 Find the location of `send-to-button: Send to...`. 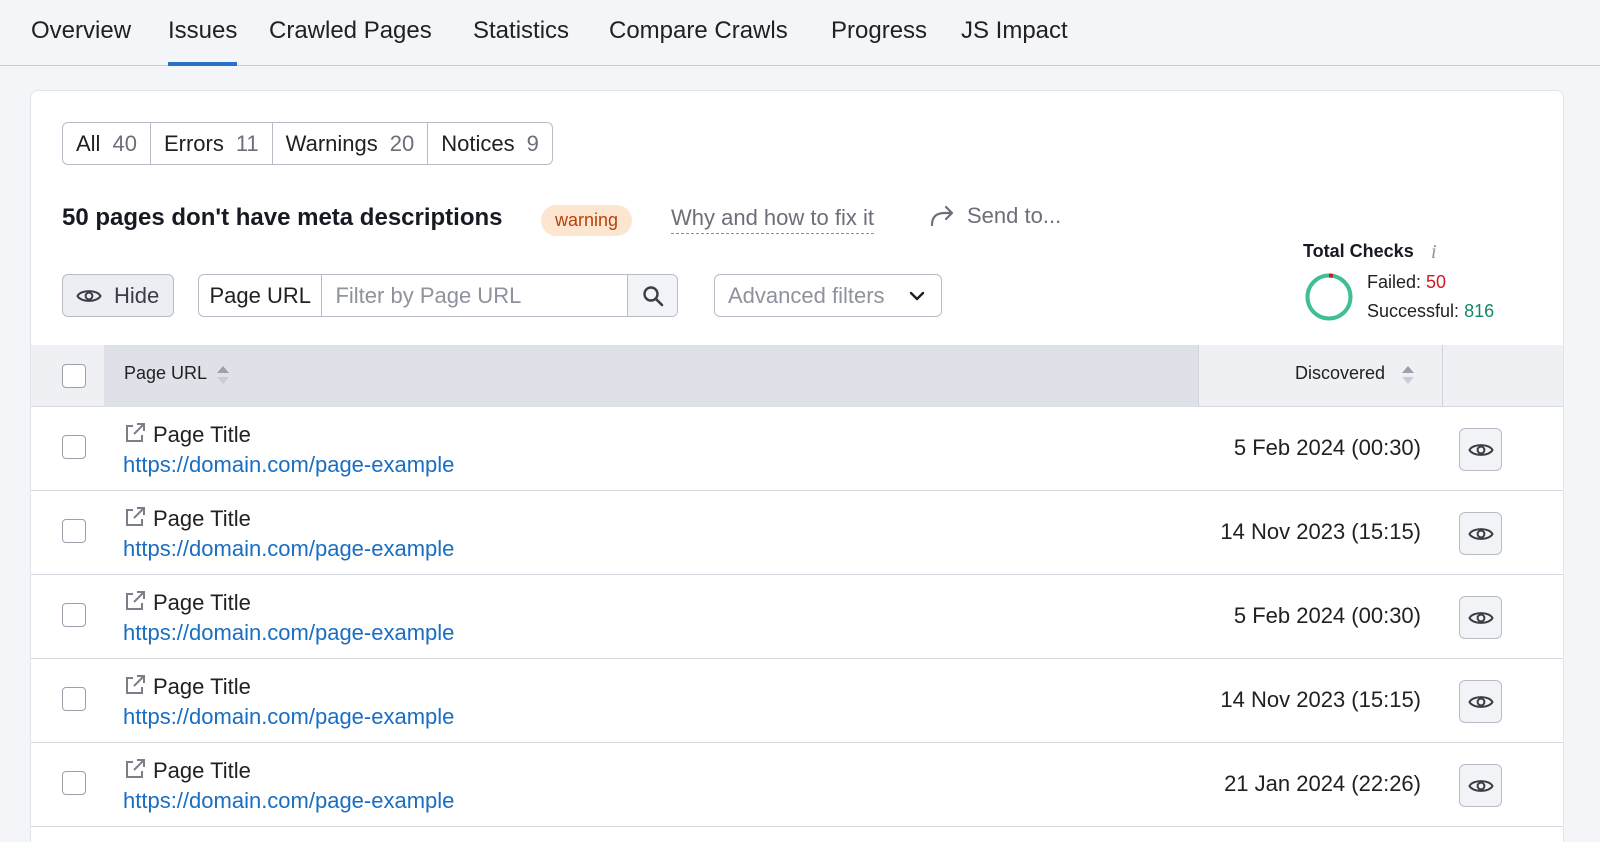

send-to-button: Send to... is located at coordinates (995, 216).